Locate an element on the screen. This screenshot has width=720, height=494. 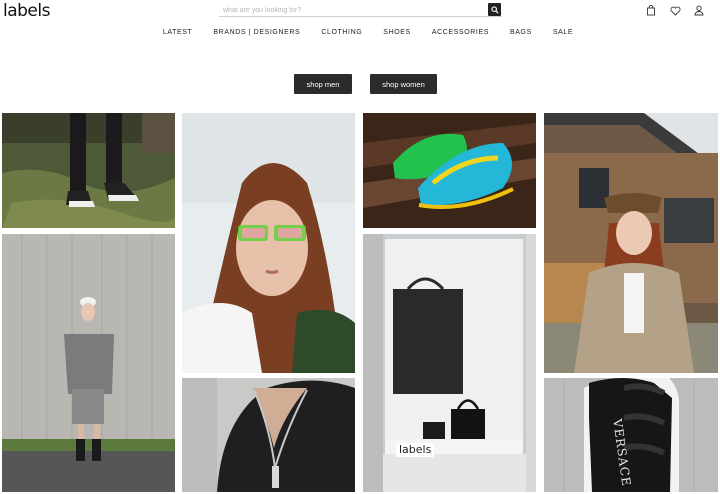
nav-item-brands: BRANDS | DESIGNERS is located at coordinates (256, 32).